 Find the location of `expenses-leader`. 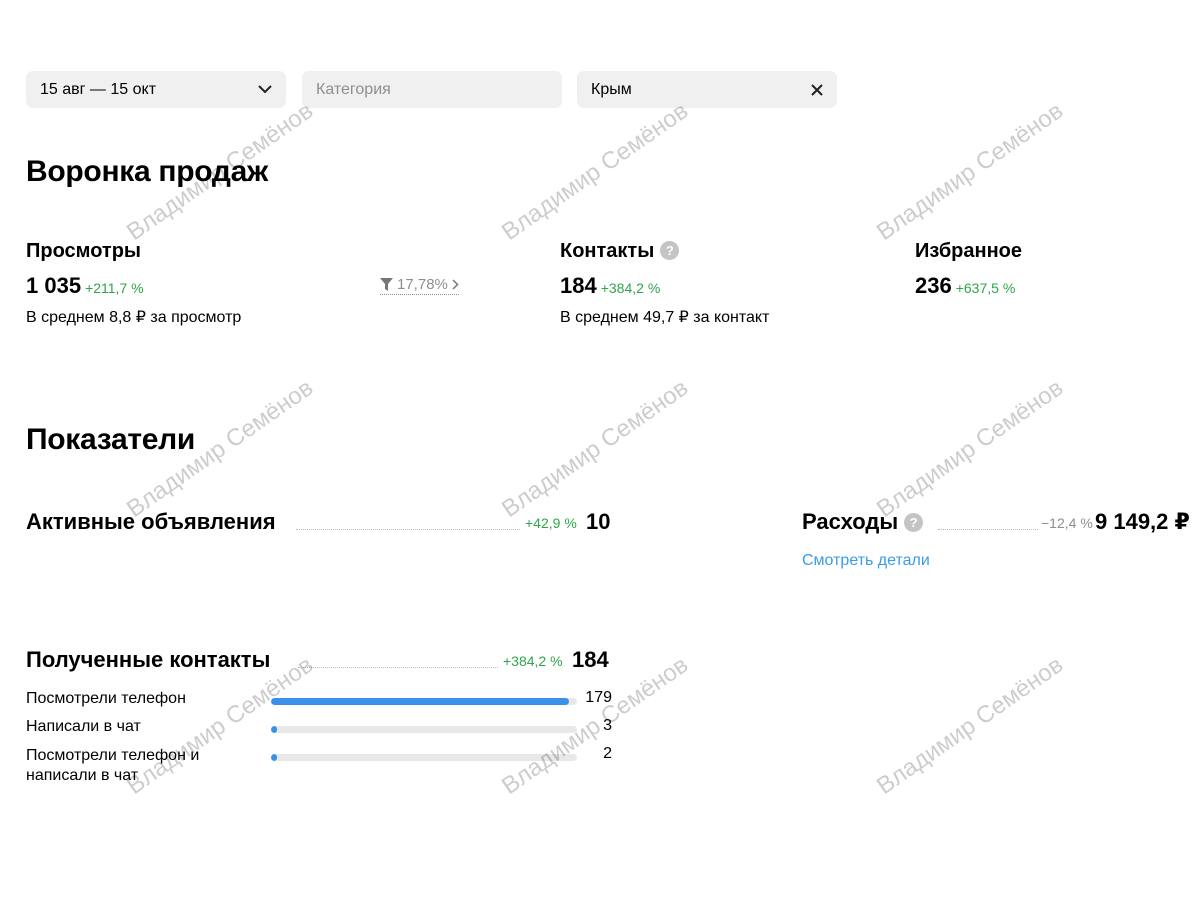

expenses-leader is located at coordinates (988, 529).